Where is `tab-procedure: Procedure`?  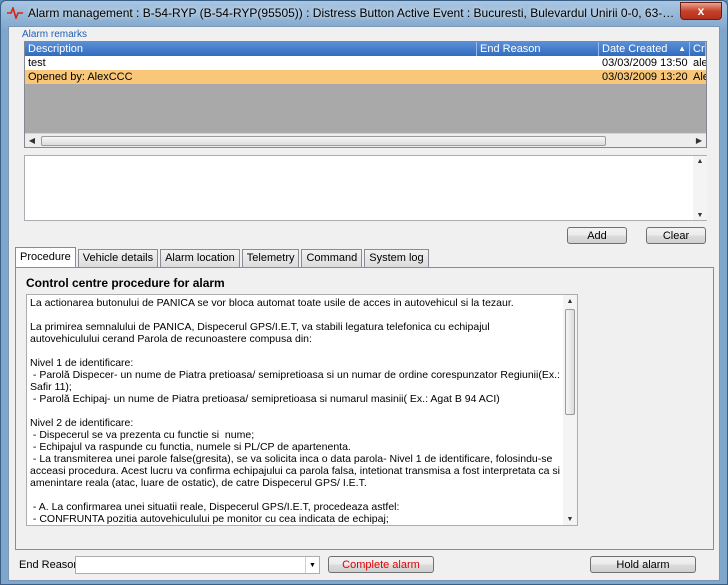 tab-procedure: Procedure is located at coordinates (45, 257).